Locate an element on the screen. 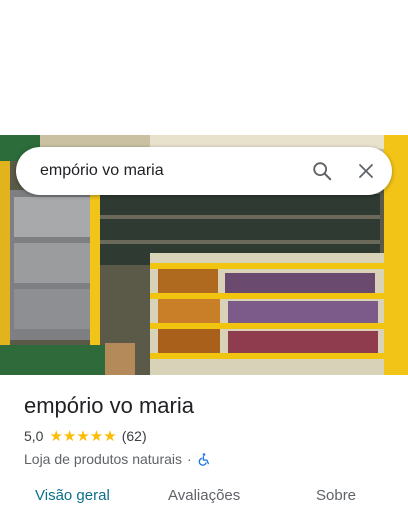 This screenshot has height=510, width=408. search-button is located at coordinates (322, 171).